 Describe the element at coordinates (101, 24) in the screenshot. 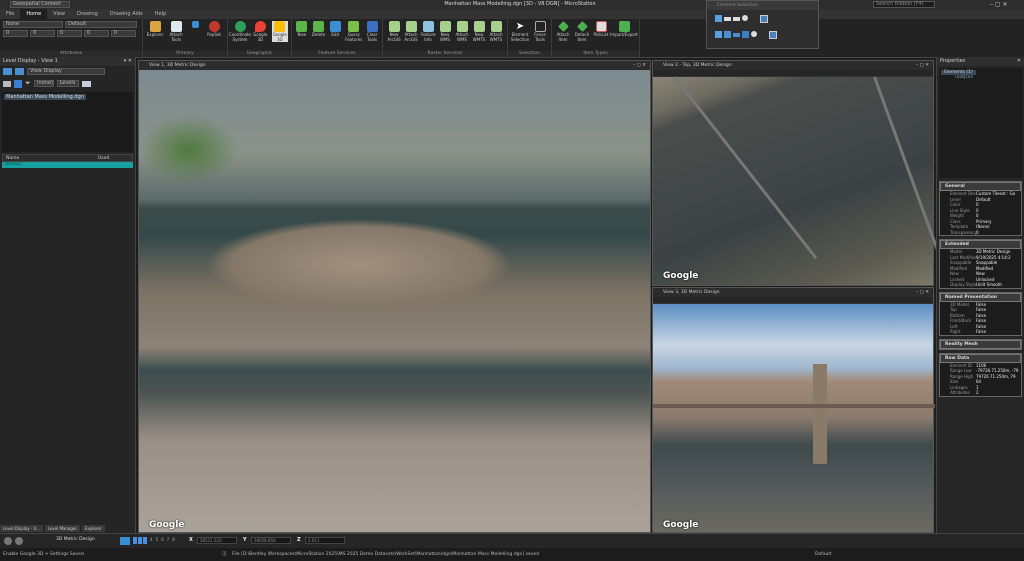

I see `style-select: Default` at that location.